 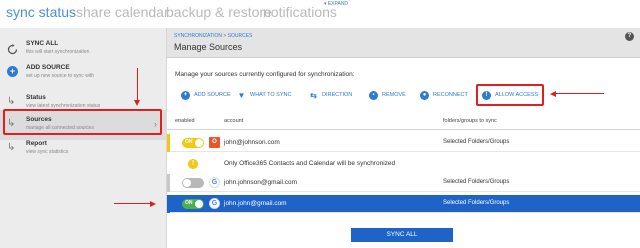 What do you see at coordinates (241, 95) in the screenshot?
I see `filter-icon: ▼` at bounding box center [241, 95].